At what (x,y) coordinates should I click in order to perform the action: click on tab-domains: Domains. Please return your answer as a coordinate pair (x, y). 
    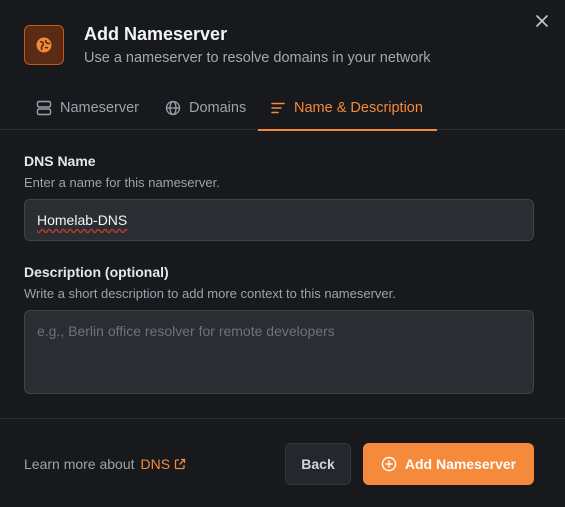
    Looking at the image, I should click on (205, 108).